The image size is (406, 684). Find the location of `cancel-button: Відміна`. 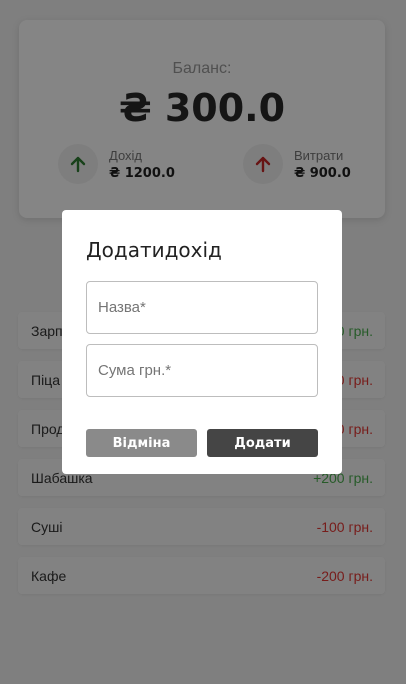

cancel-button: Відміна is located at coordinates (141, 443).